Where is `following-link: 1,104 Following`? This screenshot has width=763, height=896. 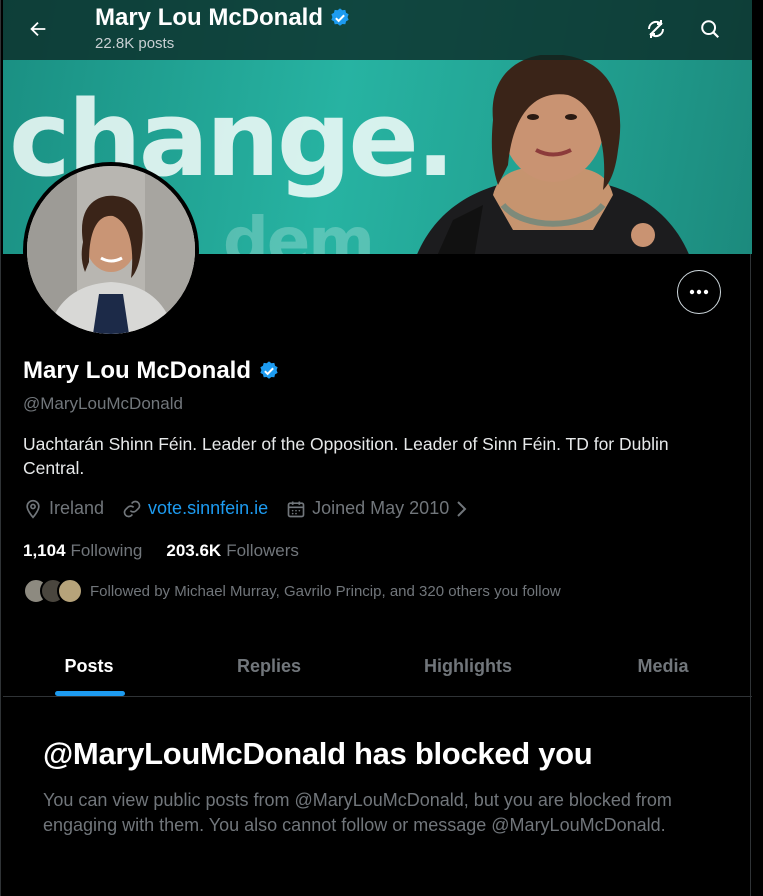 following-link: 1,104 Following is located at coordinates (82, 551).